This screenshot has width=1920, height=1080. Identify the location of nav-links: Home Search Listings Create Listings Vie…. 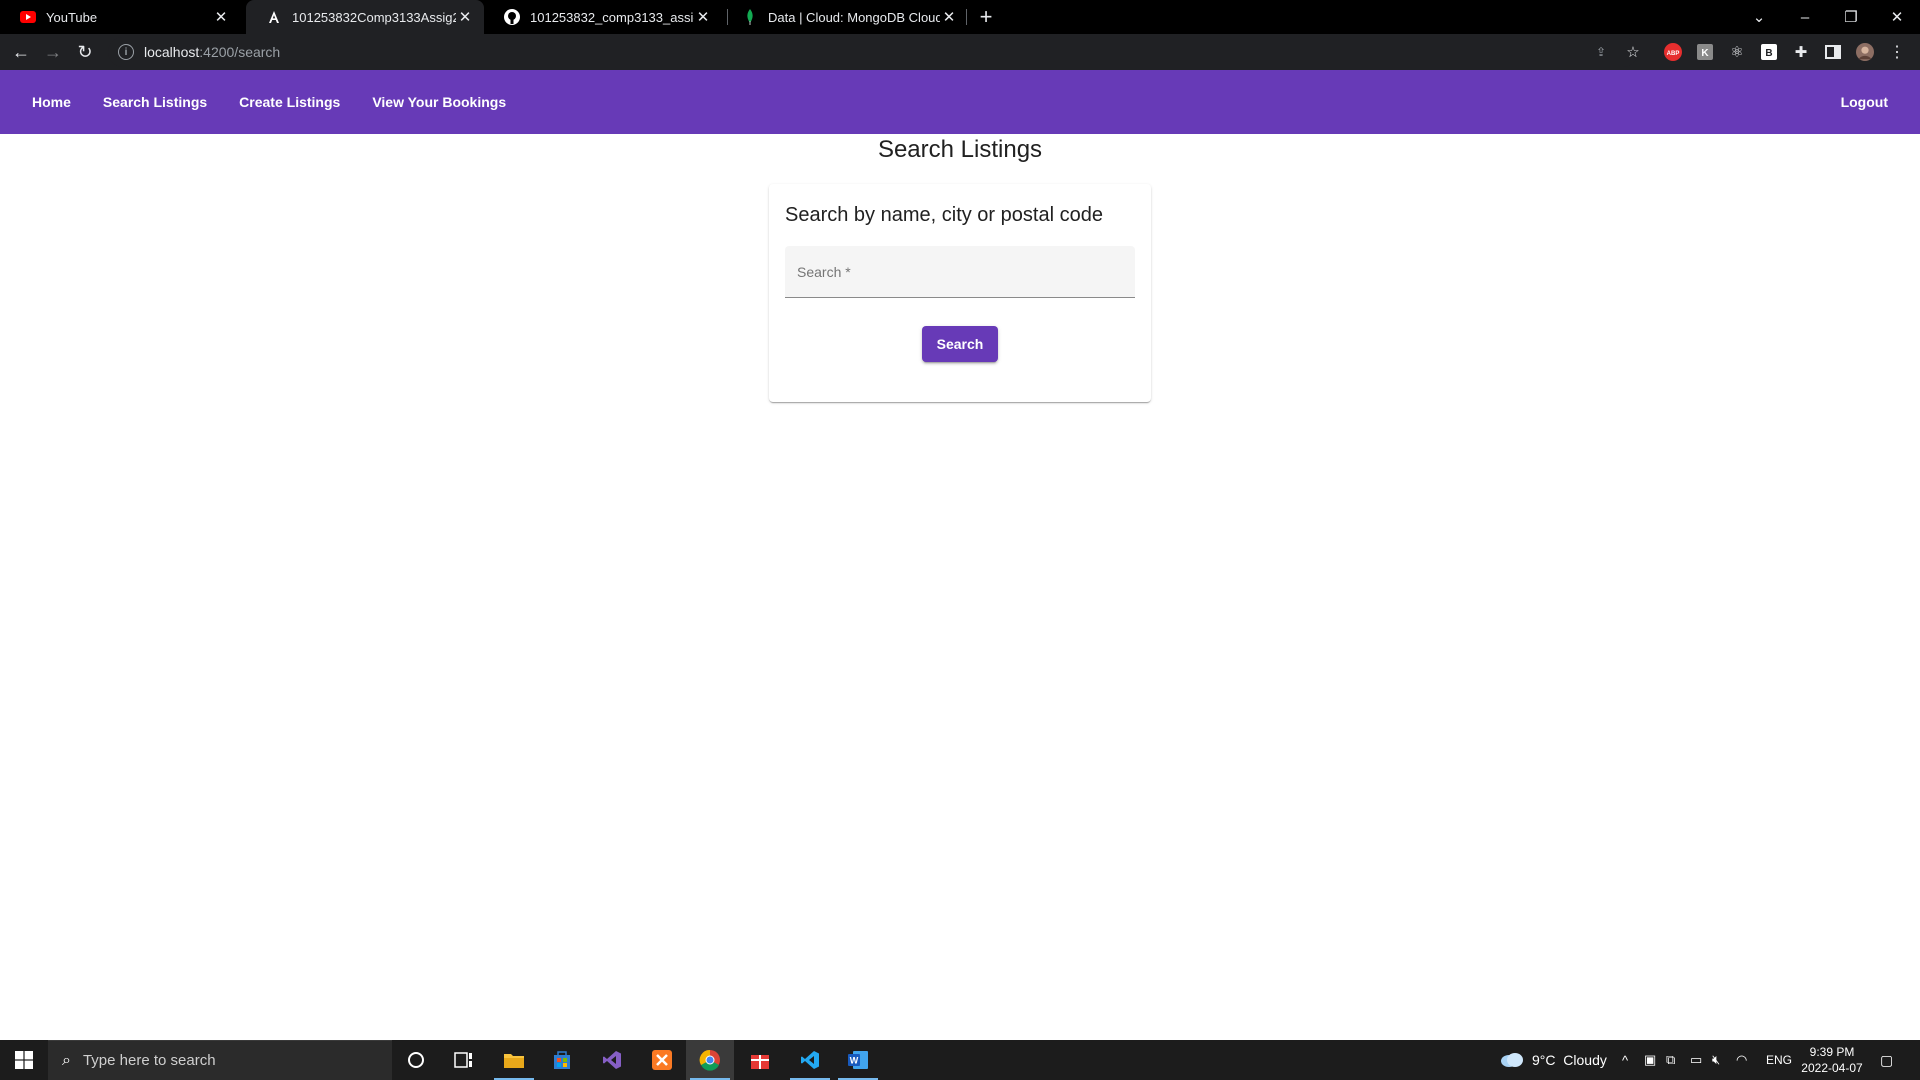
(269, 102).